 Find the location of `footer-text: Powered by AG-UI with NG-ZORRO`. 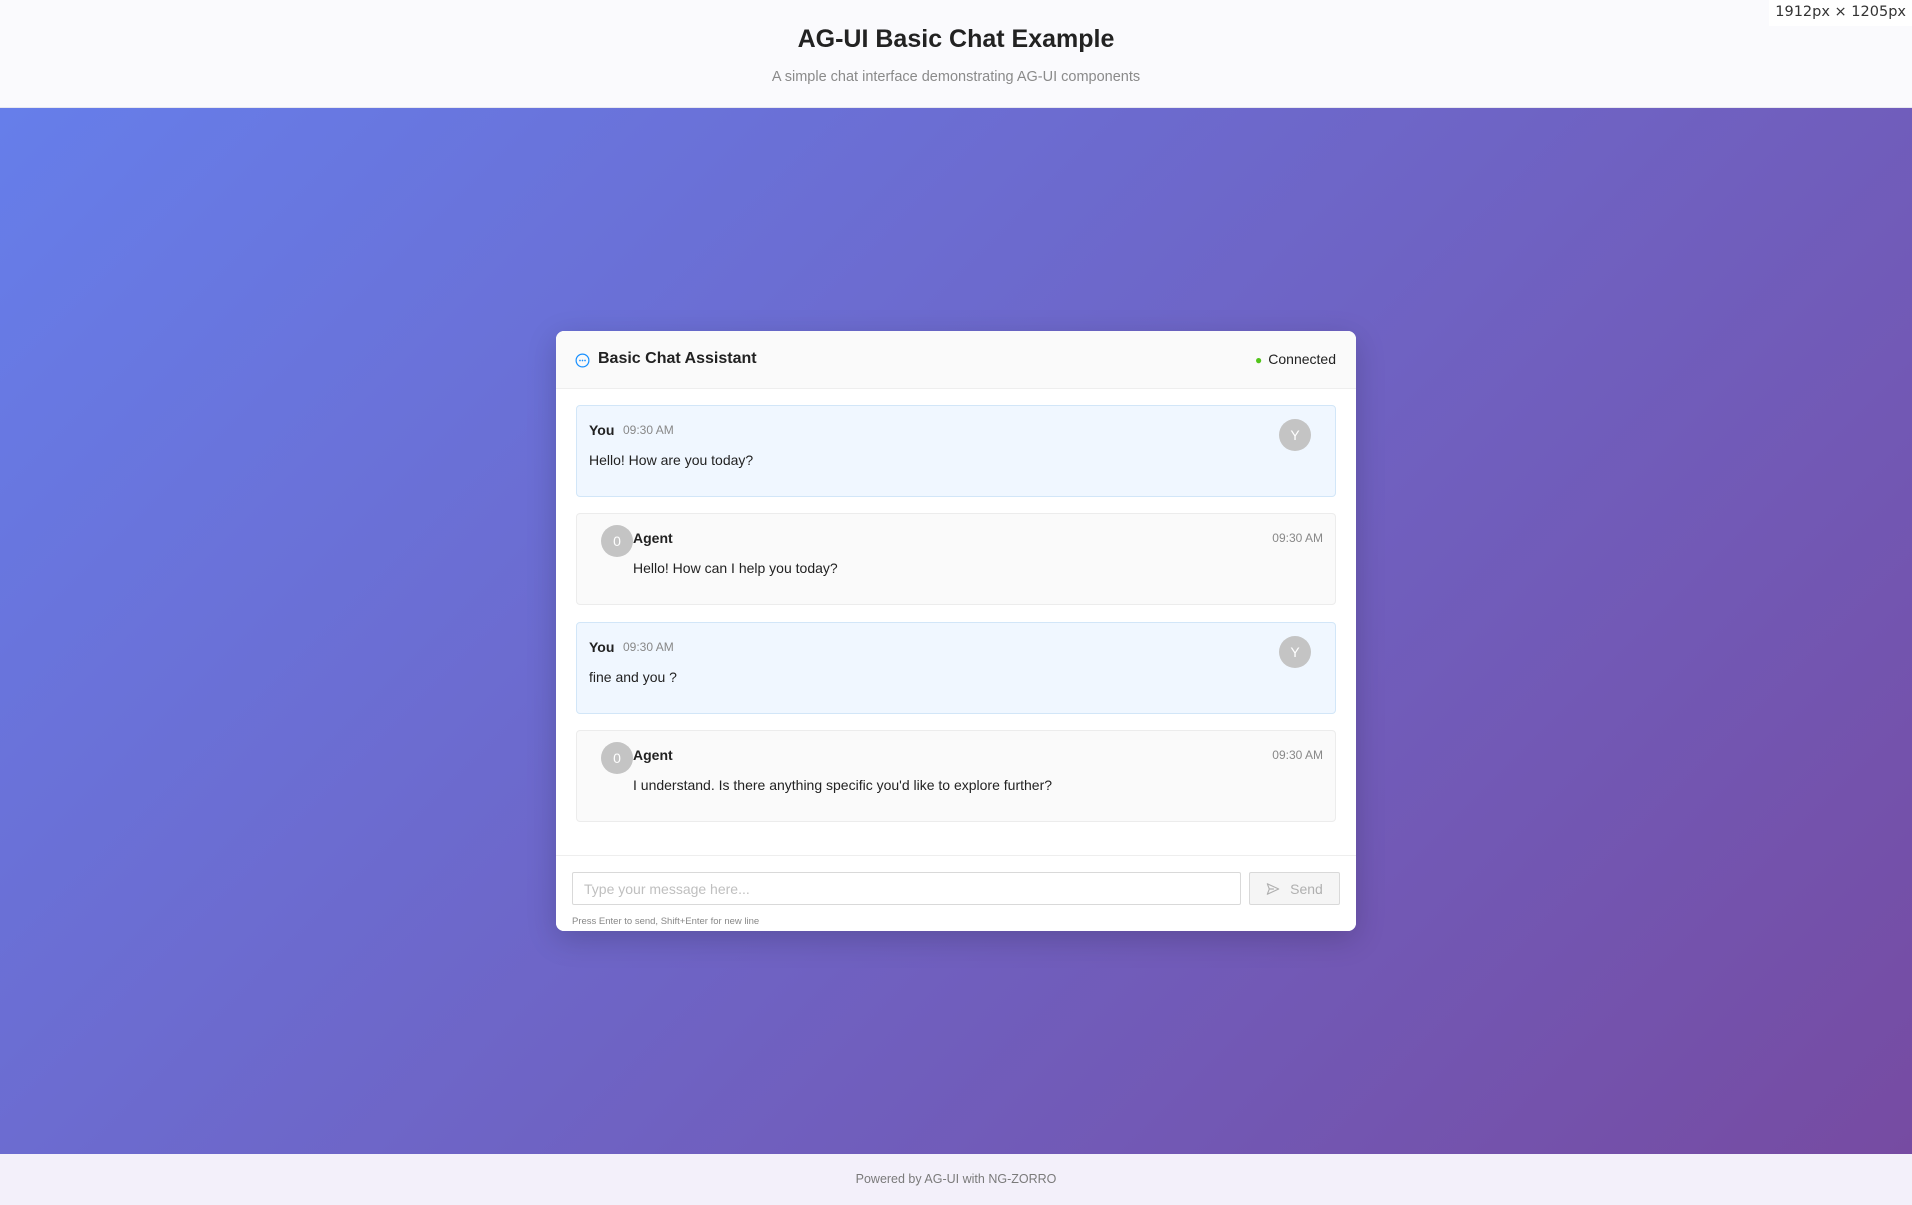

footer-text: Powered by AG-UI with NG-ZORRO is located at coordinates (956, 1179).